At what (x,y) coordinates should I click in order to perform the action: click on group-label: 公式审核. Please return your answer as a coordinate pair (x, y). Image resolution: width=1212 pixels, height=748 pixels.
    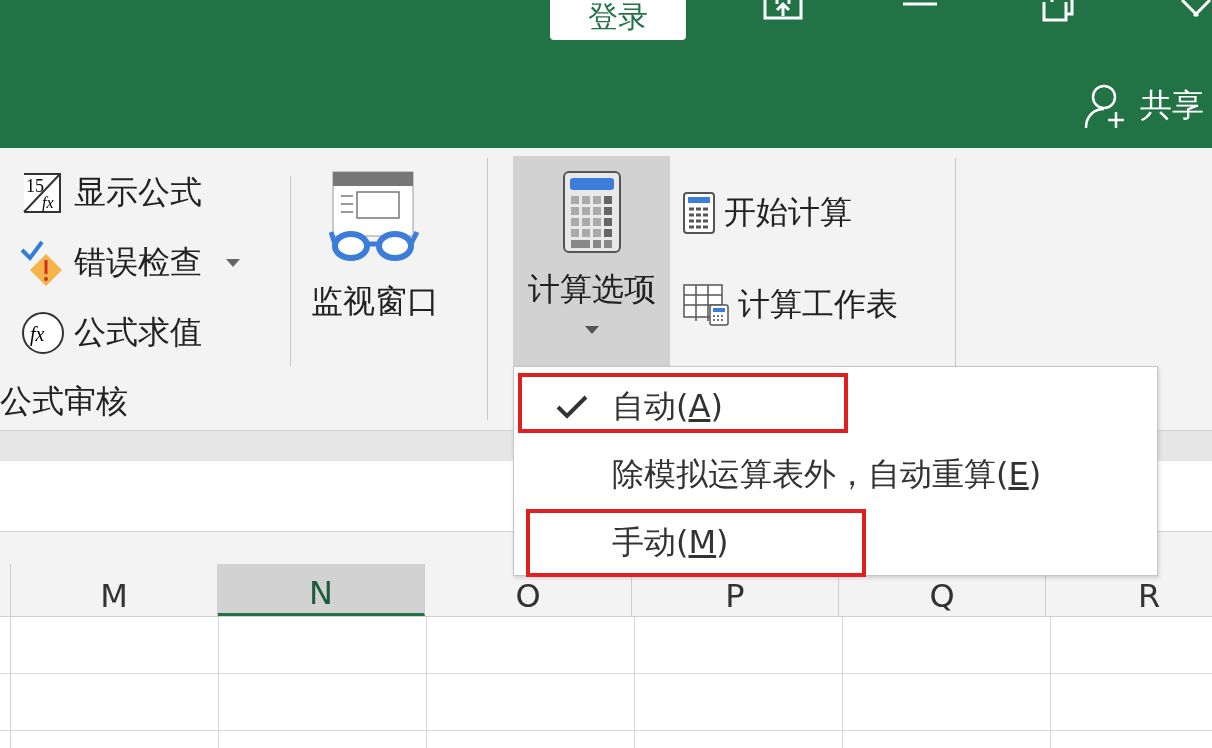
    Looking at the image, I should click on (64, 401).